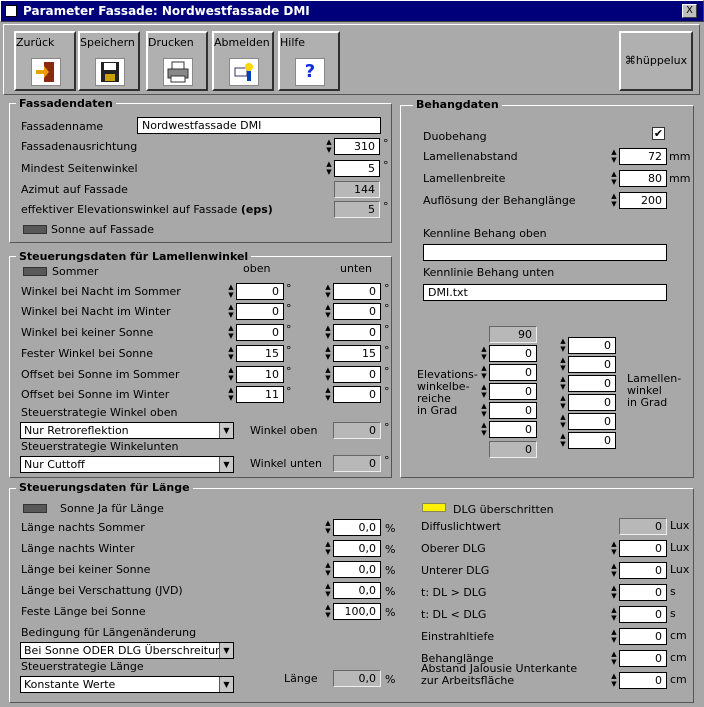 This screenshot has width=704, height=707. I want to click on lamellenbreite-input: 80, so click(643, 178).